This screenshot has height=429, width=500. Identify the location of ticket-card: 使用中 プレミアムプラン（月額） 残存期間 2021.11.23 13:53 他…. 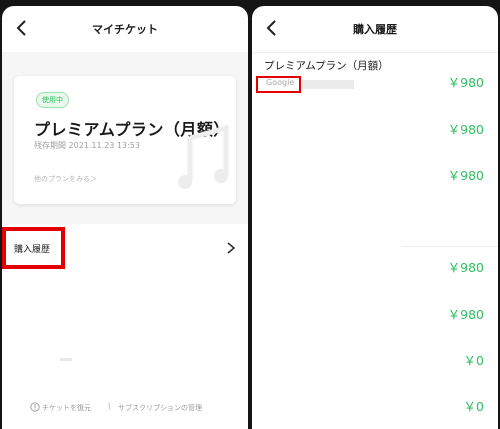
(125, 140).